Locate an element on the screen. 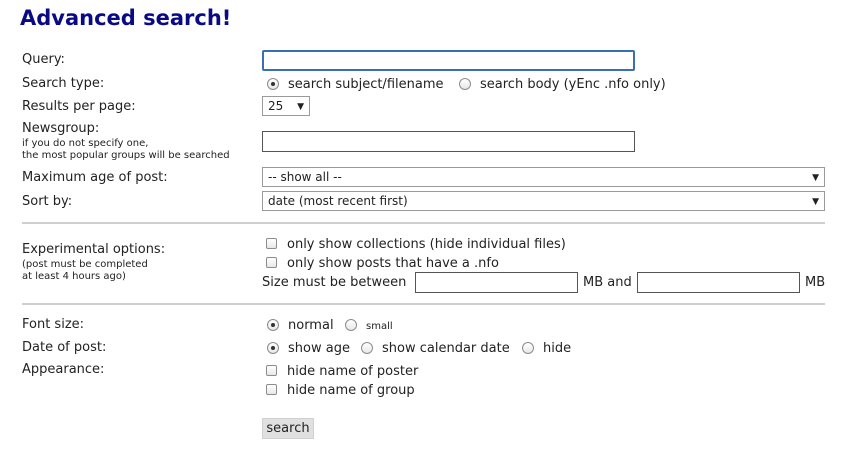 The height and width of the screenshot is (456, 860). font-normal-label: normal is located at coordinates (311, 325).